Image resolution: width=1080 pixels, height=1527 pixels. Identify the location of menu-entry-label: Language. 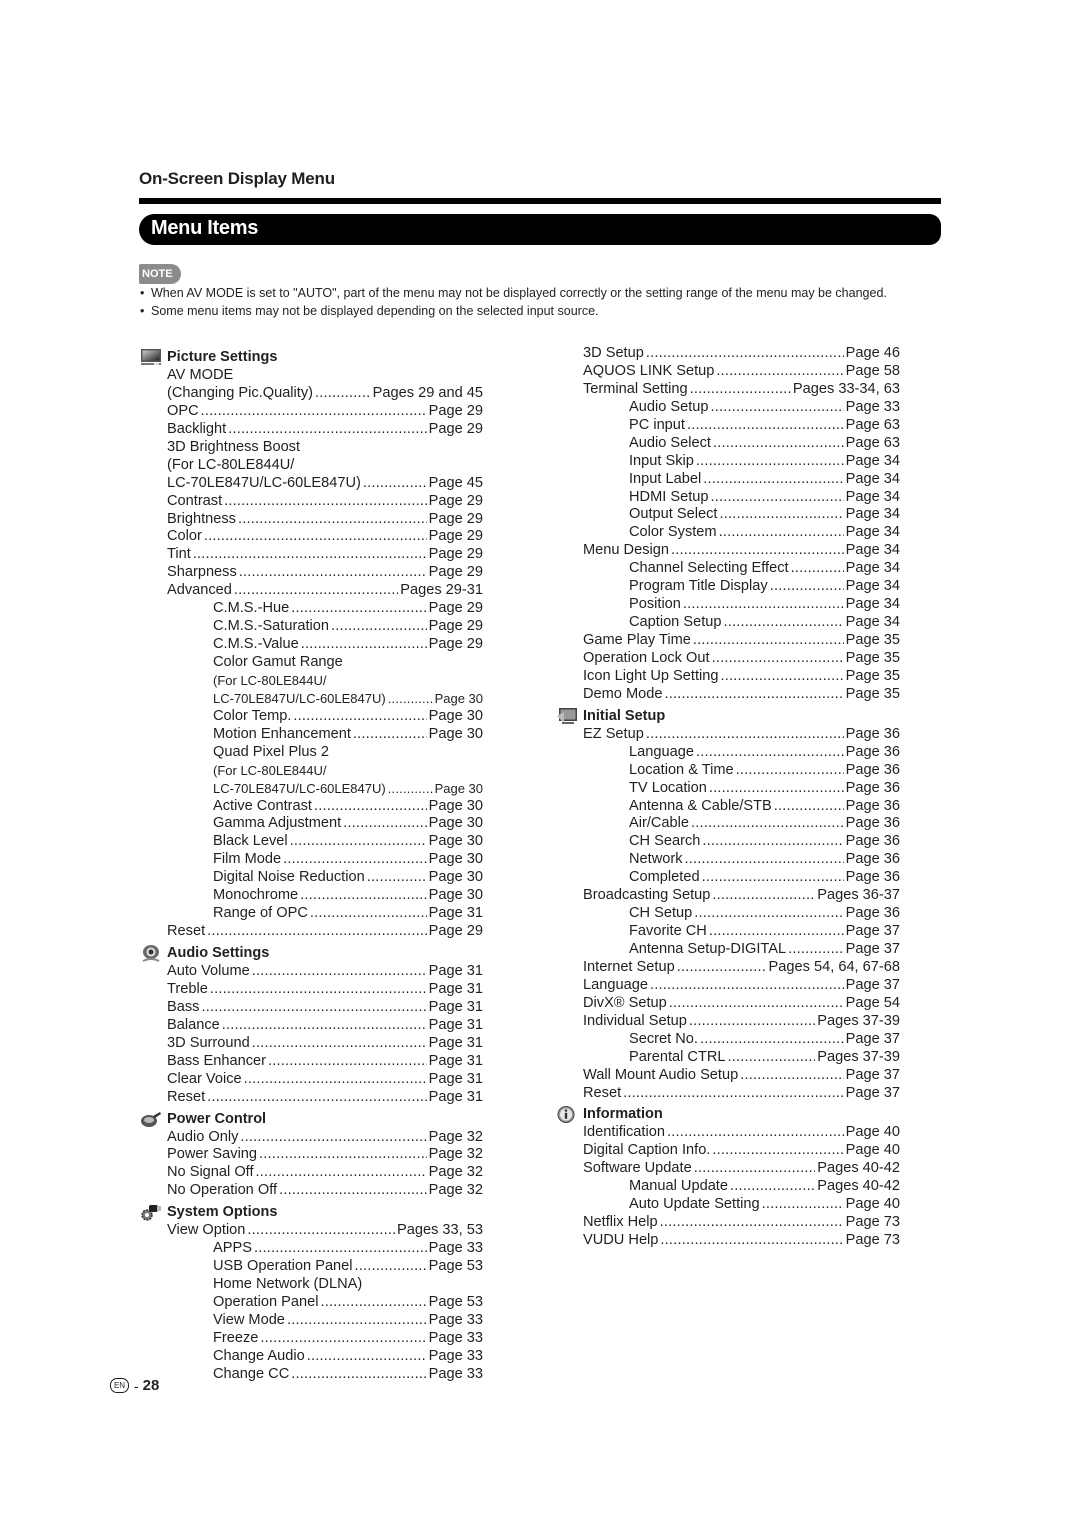
(615, 984).